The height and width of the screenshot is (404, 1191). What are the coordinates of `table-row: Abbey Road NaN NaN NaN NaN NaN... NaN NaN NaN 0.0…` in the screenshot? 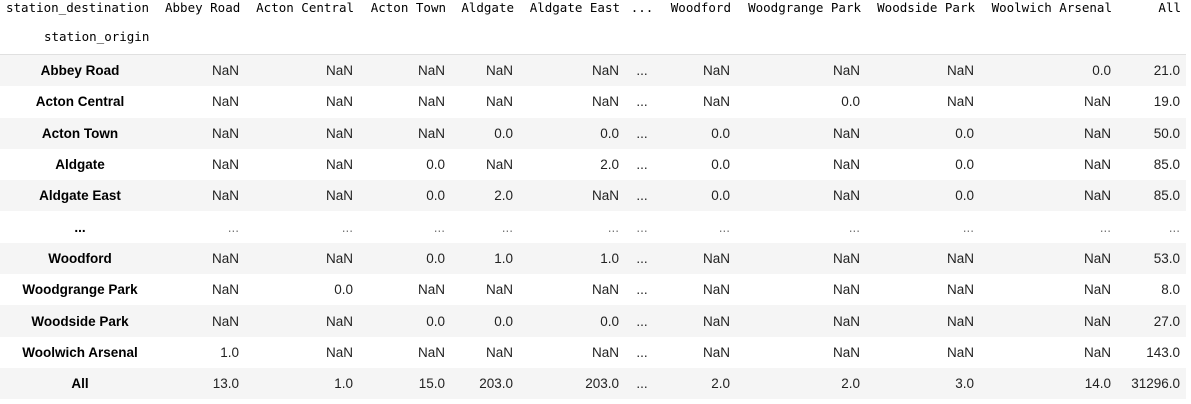 It's located at (593, 70).